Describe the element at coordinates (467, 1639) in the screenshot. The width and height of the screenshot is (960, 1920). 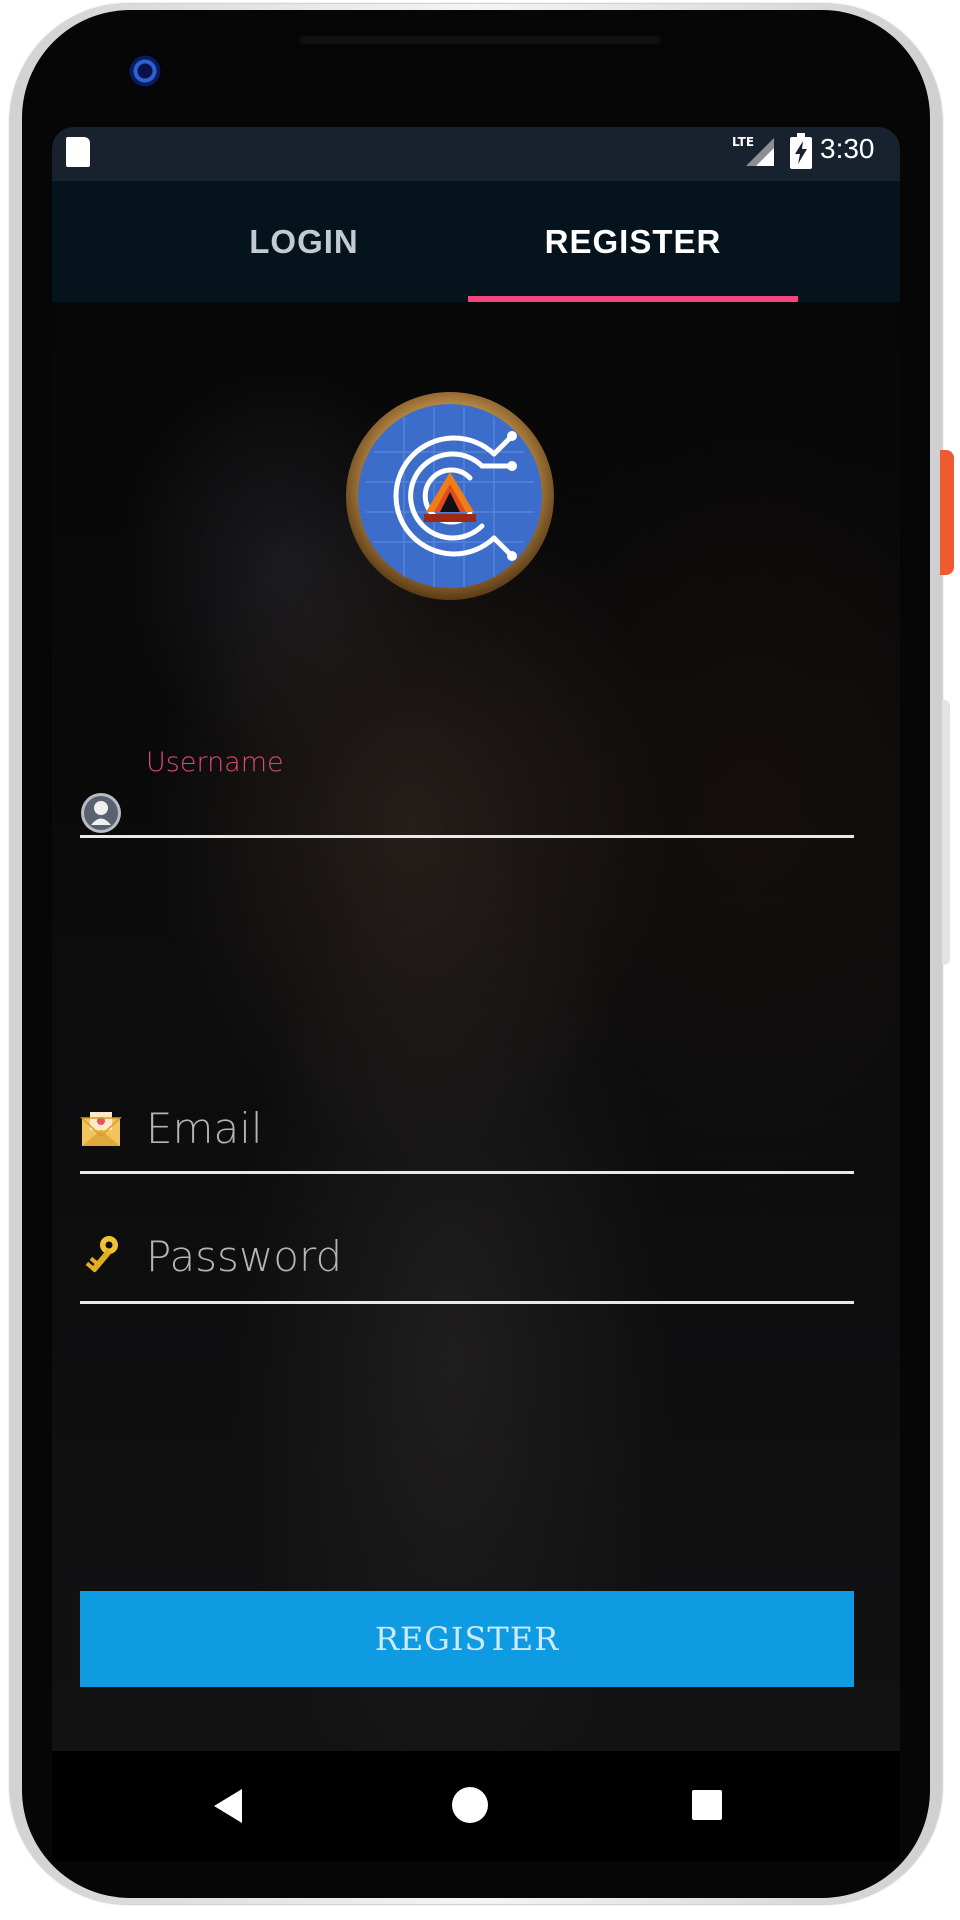
I see `register-button: REGISTER` at that location.